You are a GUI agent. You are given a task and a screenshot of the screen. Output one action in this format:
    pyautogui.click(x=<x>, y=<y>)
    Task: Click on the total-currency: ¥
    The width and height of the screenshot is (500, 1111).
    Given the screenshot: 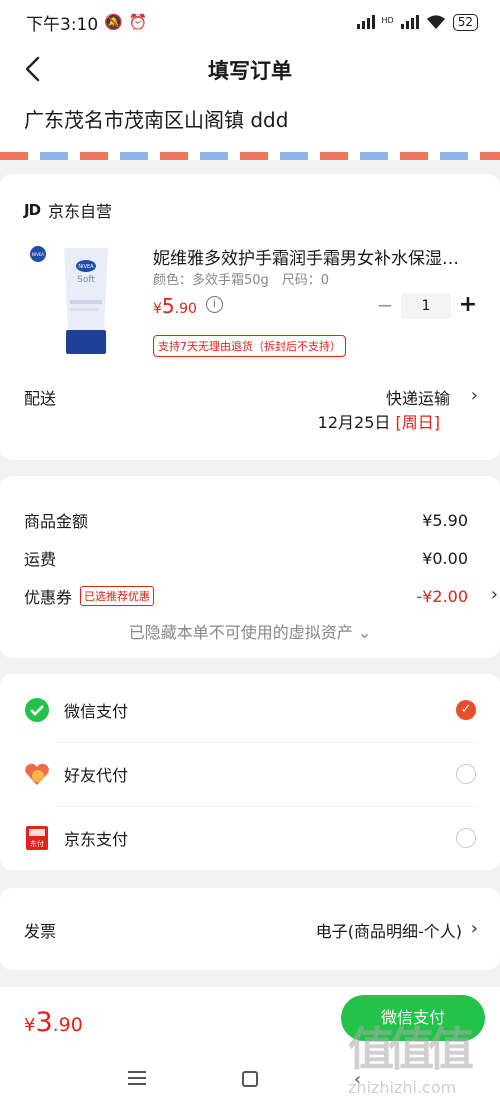 What is the action you would take?
    pyautogui.click(x=30, y=1025)
    